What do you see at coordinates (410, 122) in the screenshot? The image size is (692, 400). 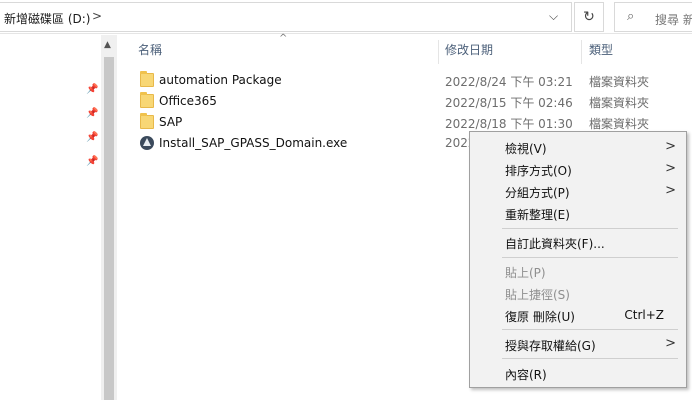 I see `file-row: SAP 2022/8/18 下午 01:30 檔案資料夾` at bounding box center [410, 122].